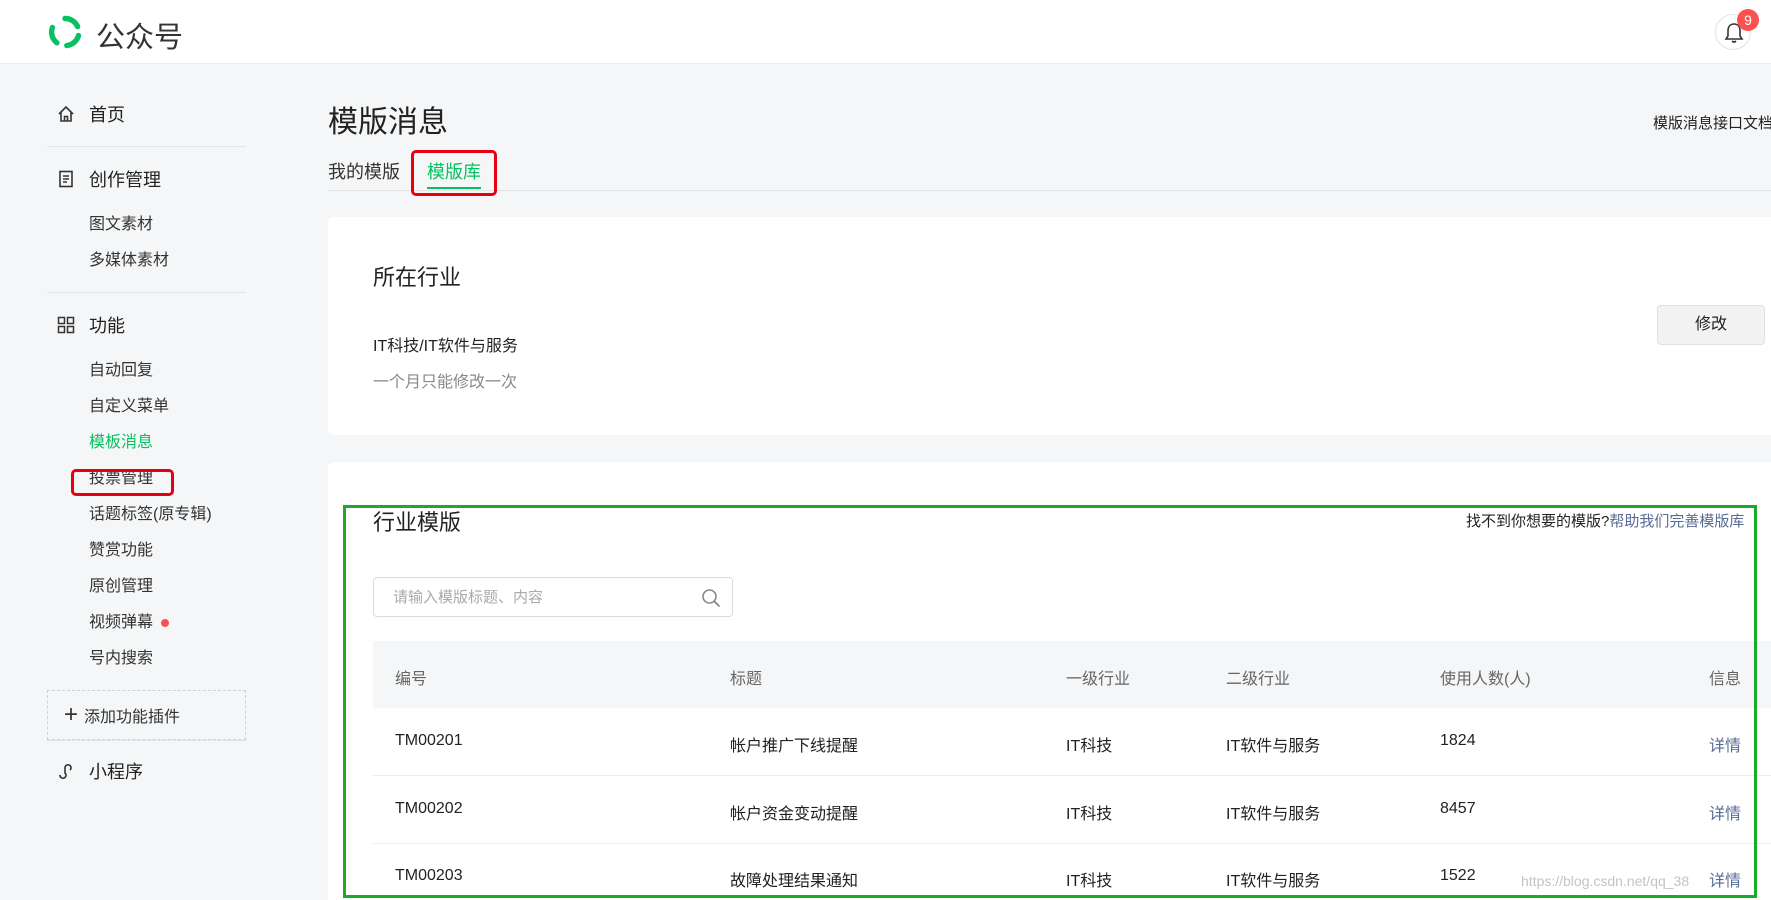  Describe the element at coordinates (107, 326) in the screenshot. I see `sidebar-item-label: 功能` at that location.